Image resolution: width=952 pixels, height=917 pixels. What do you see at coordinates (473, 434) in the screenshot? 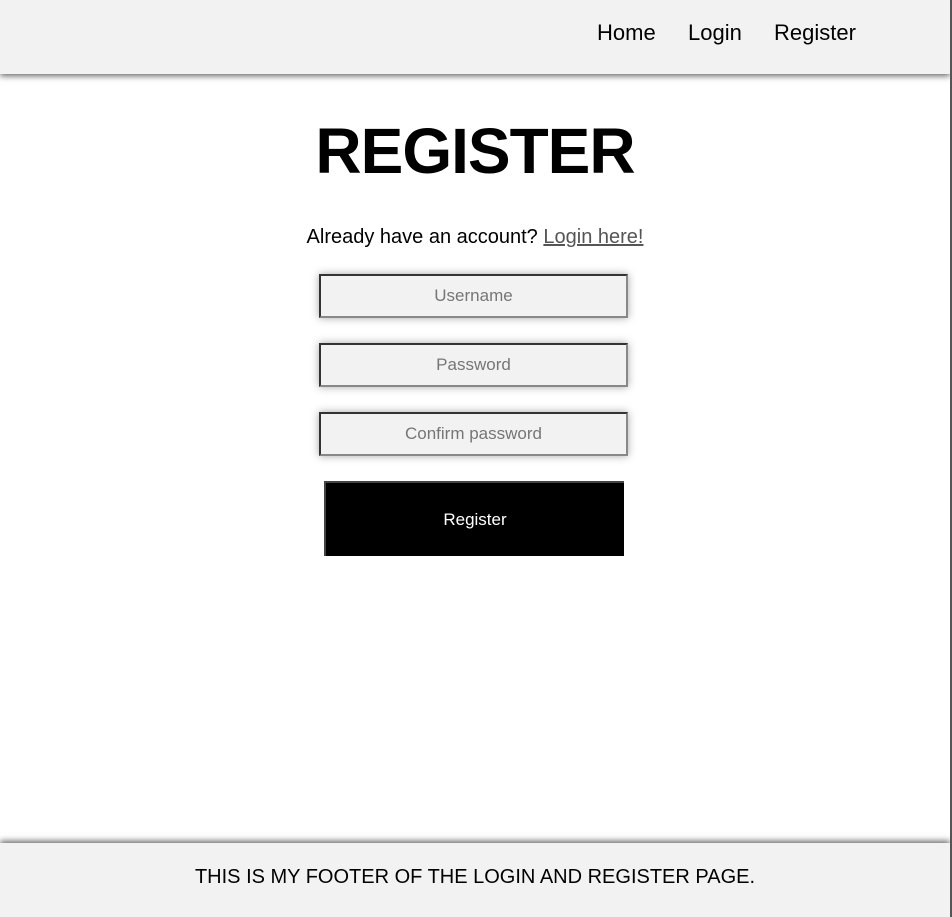
I see `confirm-password-input` at bounding box center [473, 434].